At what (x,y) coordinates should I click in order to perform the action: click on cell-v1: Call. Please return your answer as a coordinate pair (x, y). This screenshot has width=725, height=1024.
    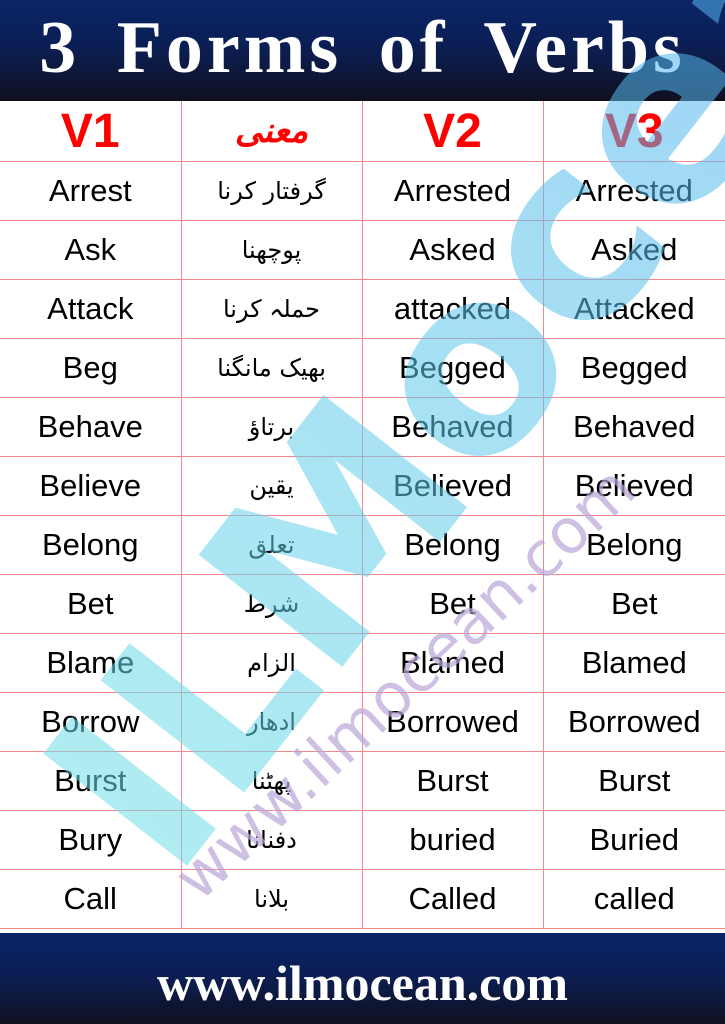
    Looking at the image, I should click on (91, 899).